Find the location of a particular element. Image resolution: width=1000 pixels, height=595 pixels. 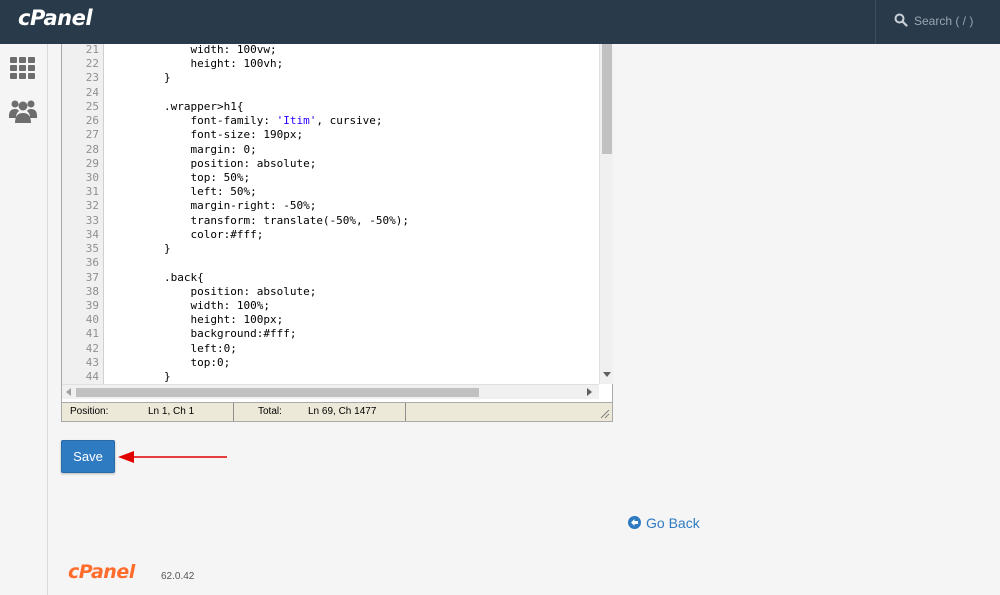

scroll-left-arrow-icon is located at coordinates (68, 392).